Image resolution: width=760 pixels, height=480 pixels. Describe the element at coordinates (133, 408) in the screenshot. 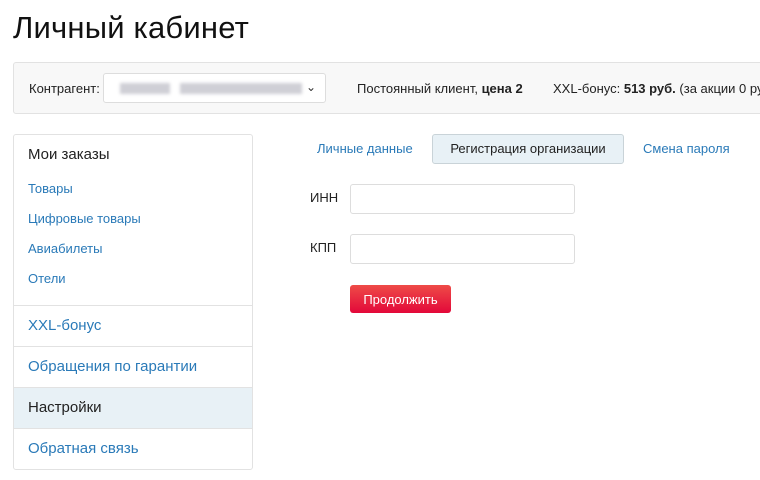

I see `sidebar-item-settings: Настройки` at that location.